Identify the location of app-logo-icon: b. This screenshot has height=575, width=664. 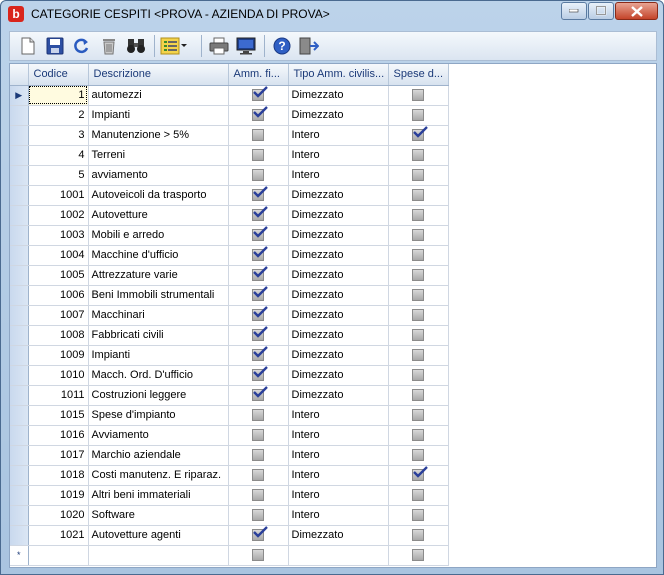
(16, 14).